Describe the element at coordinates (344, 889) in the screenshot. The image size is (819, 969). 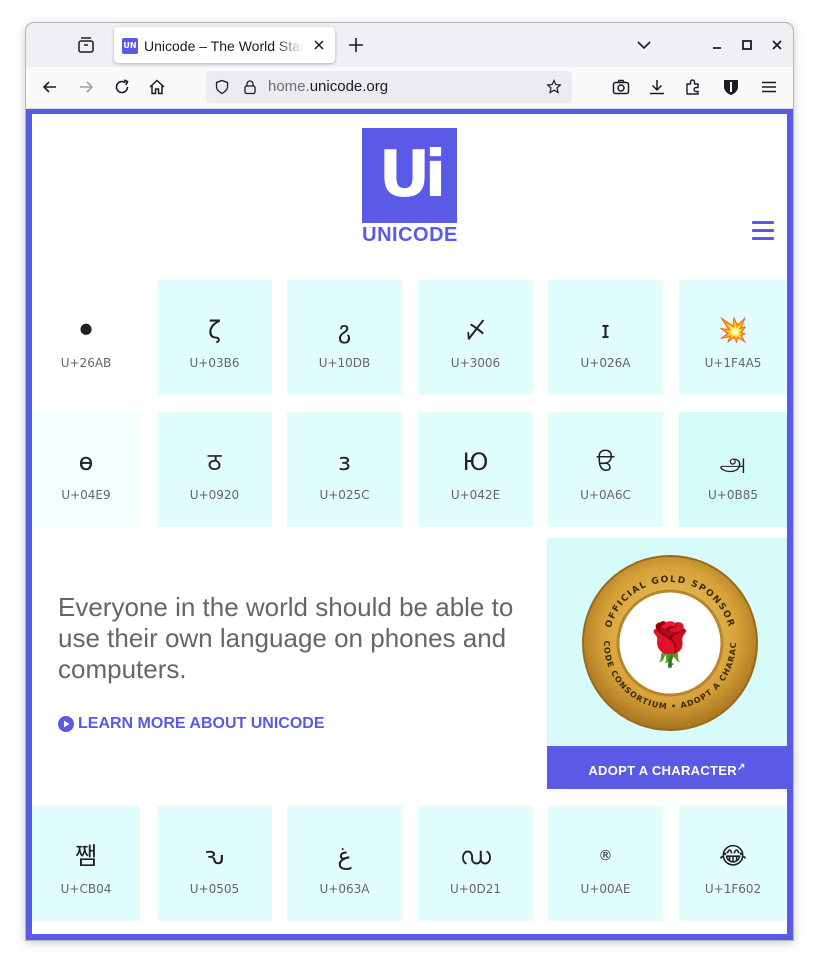
I see `char-code: U+063A` at that location.